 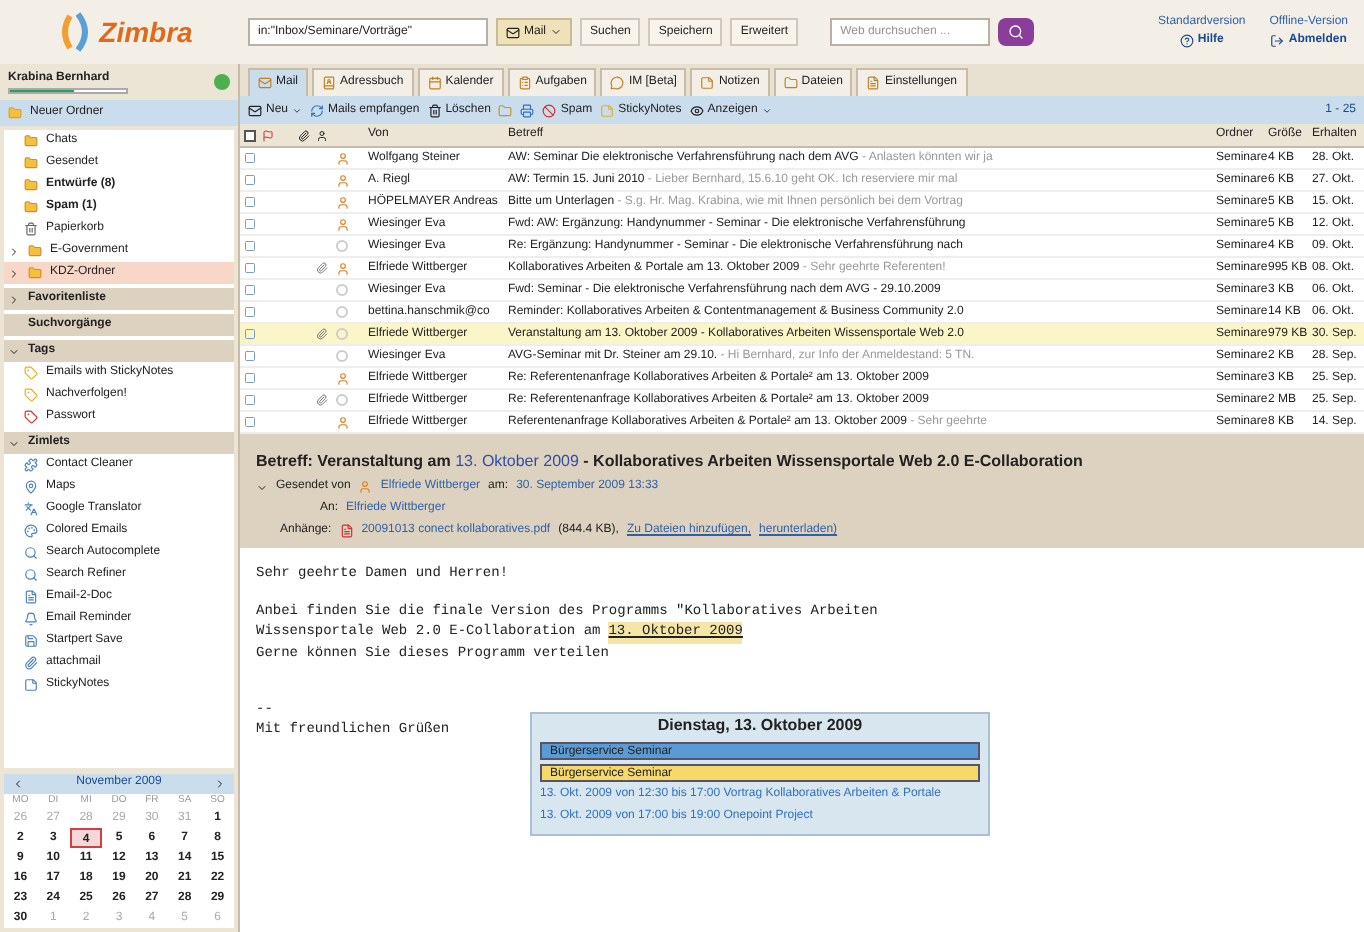 I want to click on palette-icon, so click(x=31, y=531).